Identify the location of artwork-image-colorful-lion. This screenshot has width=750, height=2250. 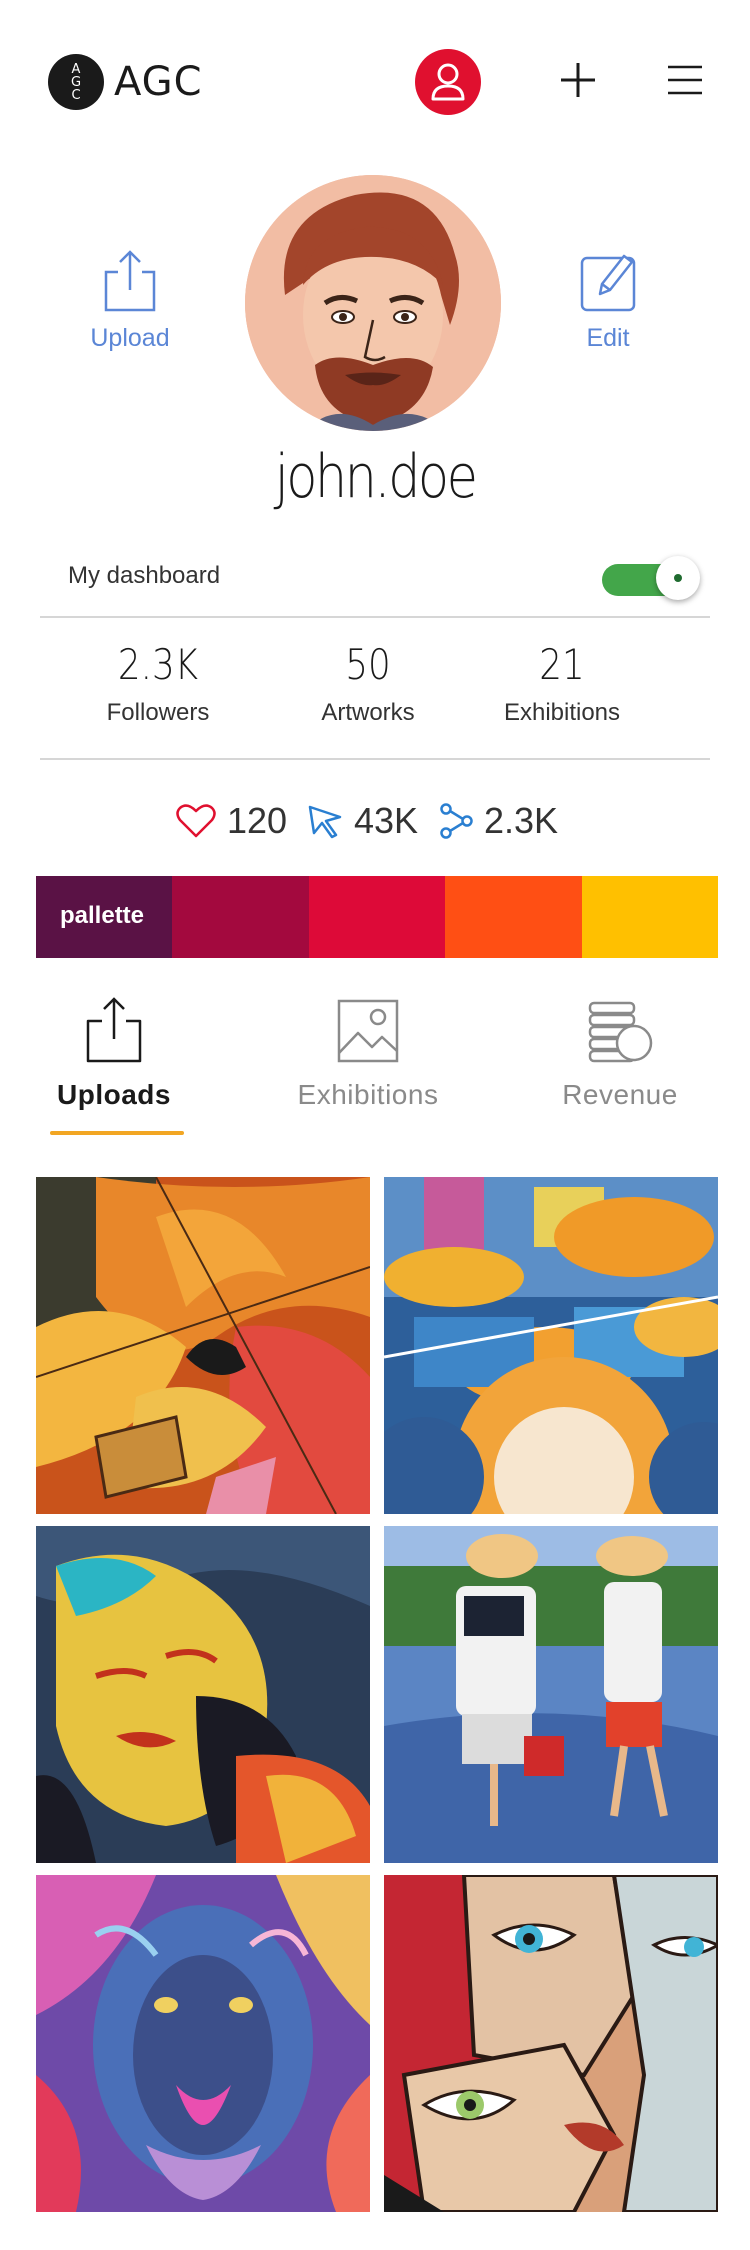
(203, 2043).